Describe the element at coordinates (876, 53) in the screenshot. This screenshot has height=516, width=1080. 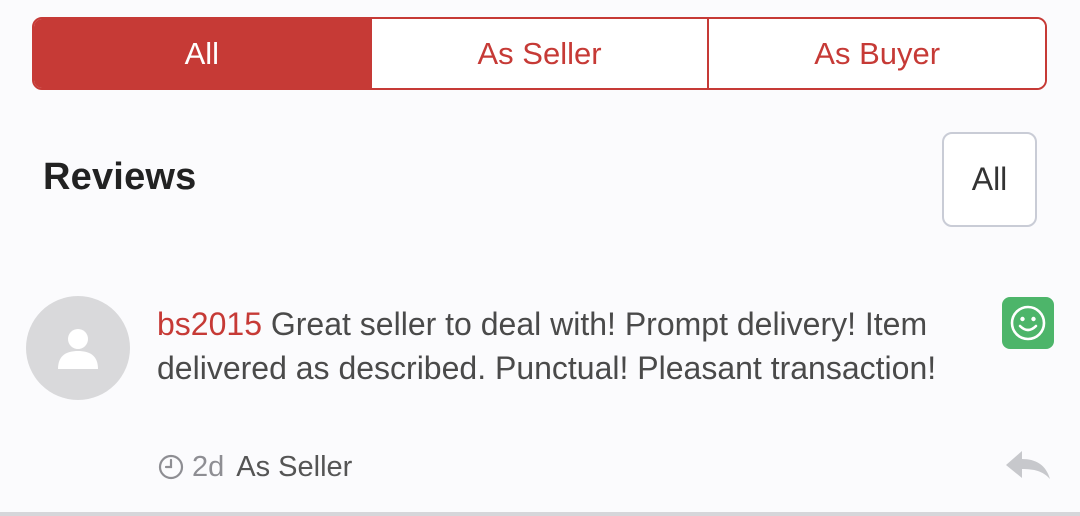
I see `tab-as-buyer: As Buyer` at that location.